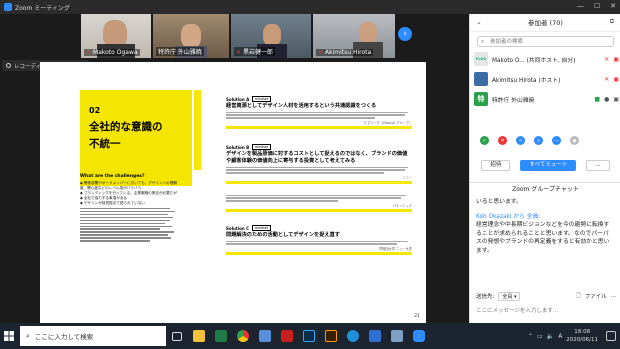  I want to click on video-icon: ▣, so click(616, 99).